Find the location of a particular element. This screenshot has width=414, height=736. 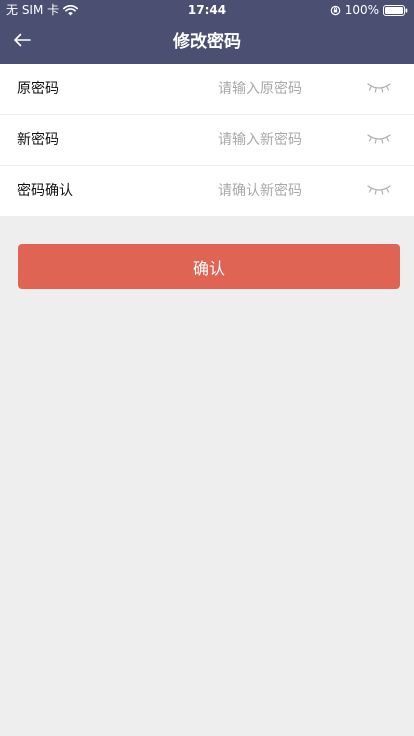

old-password-row: 原密码 is located at coordinates (207, 89).